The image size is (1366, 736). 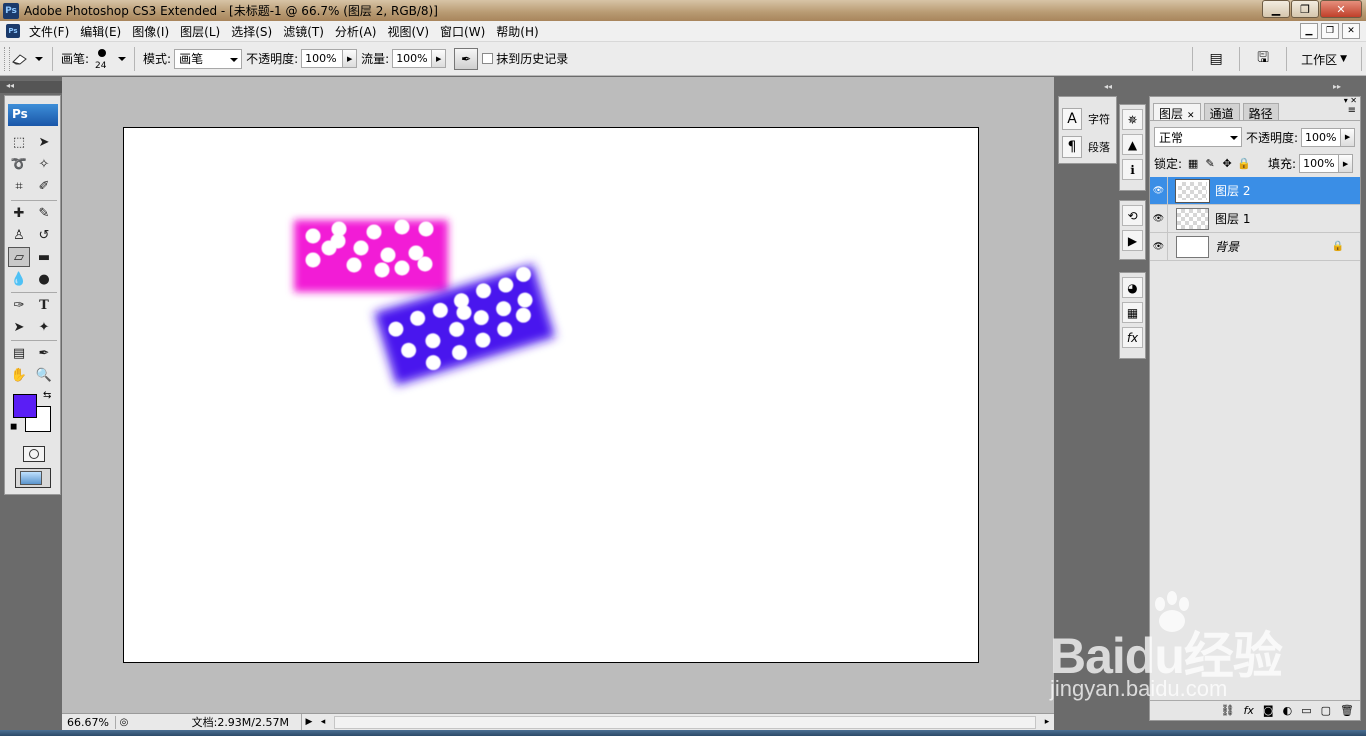 I want to click on styles-icon: fx, so click(x=1132, y=337).